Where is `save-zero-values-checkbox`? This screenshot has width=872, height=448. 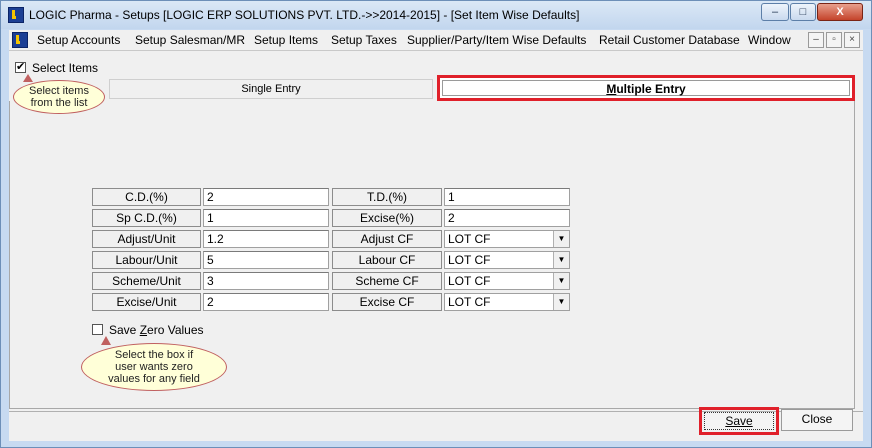
save-zero-values-checkbox is located at coordinates (97, 329).